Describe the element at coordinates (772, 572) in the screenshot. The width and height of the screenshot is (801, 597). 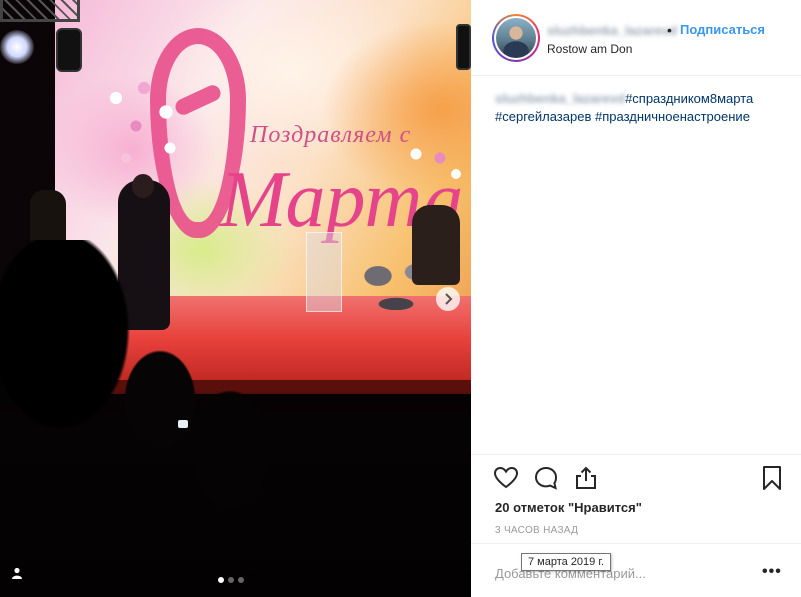
I see `more-options-button: •••` at that location.